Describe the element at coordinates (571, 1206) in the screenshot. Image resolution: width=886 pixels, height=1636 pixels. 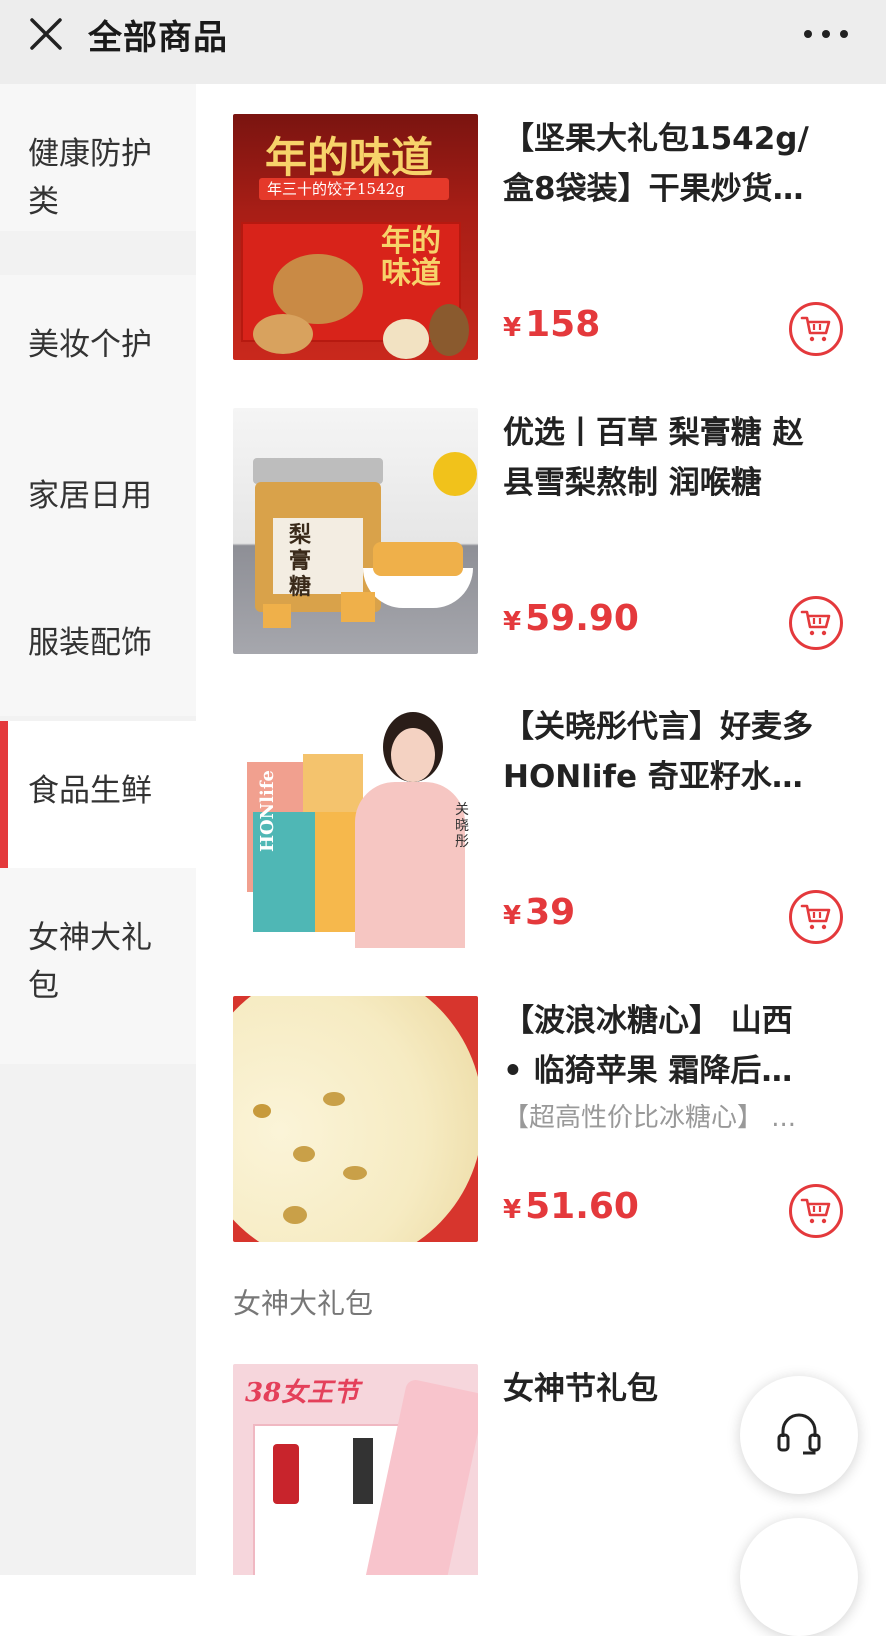
I see `product-price: ¥51.60` at that location.